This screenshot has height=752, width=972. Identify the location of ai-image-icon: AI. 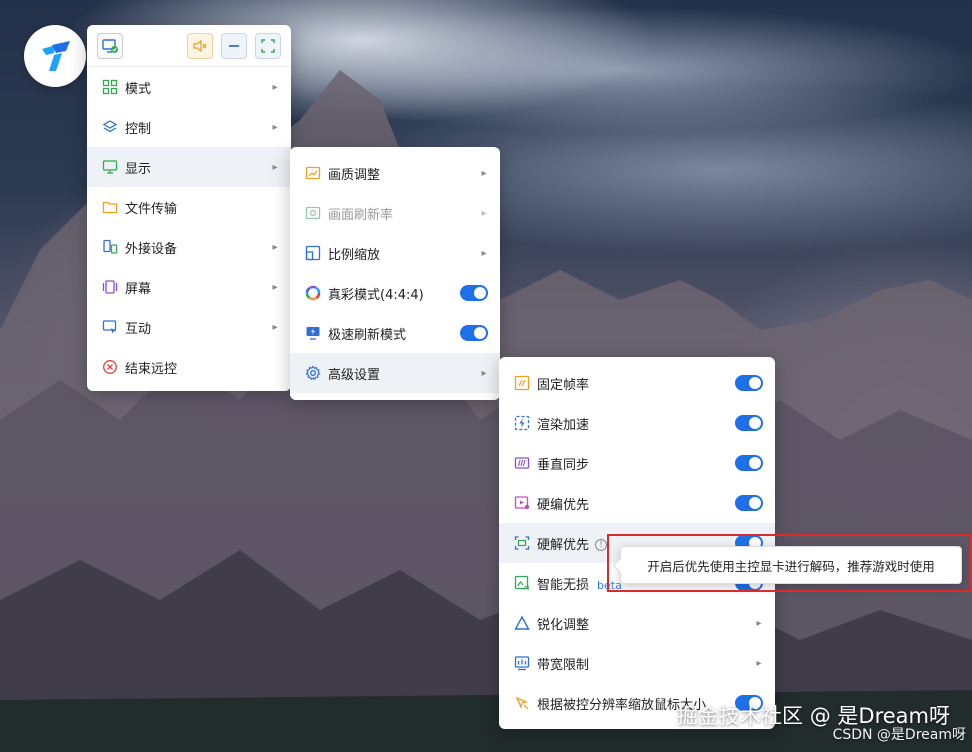
(522, 583).